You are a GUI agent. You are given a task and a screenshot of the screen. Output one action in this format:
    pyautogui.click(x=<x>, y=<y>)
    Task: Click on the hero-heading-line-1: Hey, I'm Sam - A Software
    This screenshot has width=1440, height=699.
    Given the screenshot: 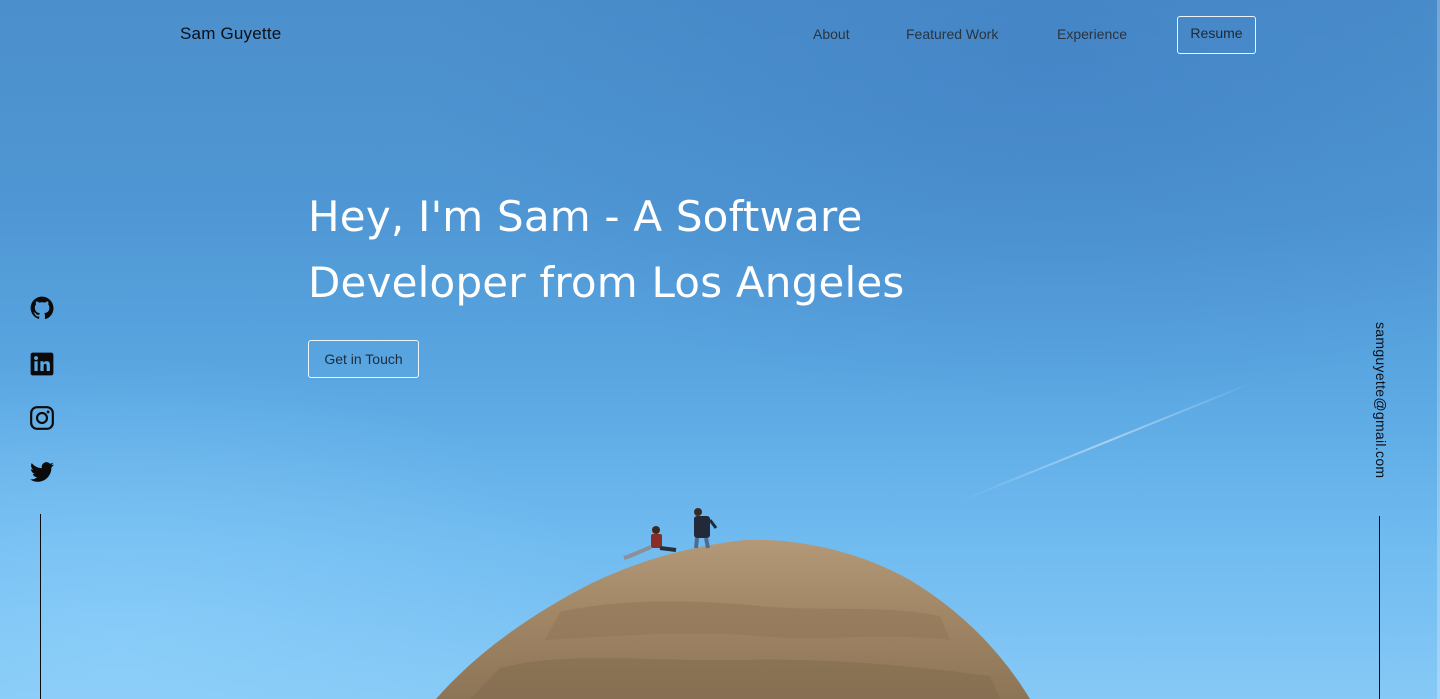 What is the action you would take?
    pyautogui.click(x=585, y=216)
    